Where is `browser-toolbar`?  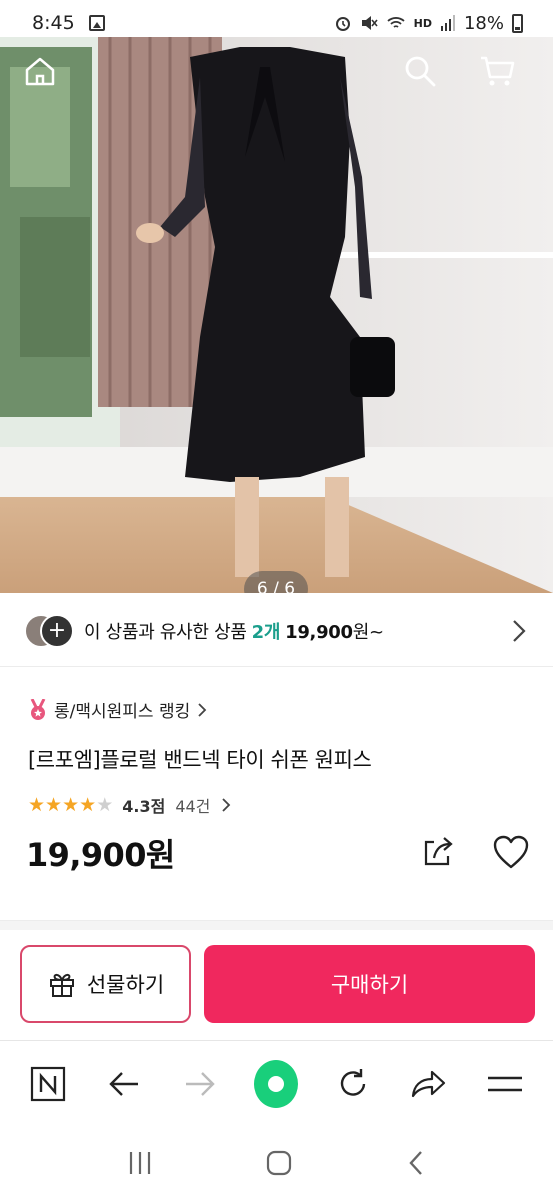
browser-toolbar is located at coordinates (276, 1083).